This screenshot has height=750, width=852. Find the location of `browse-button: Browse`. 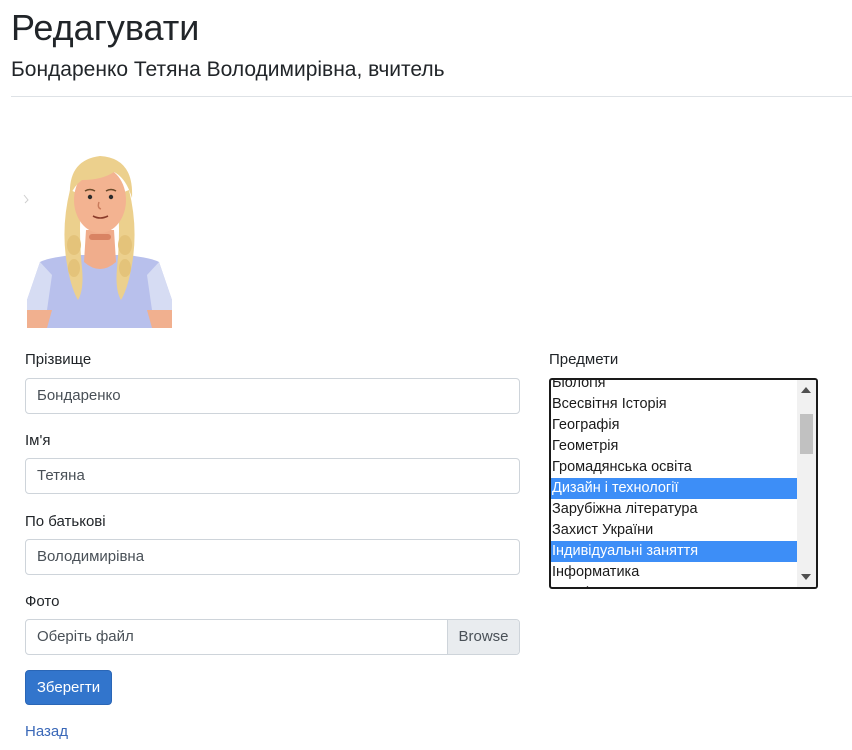

browse-button: Browse is located at coordinates (483, 637).